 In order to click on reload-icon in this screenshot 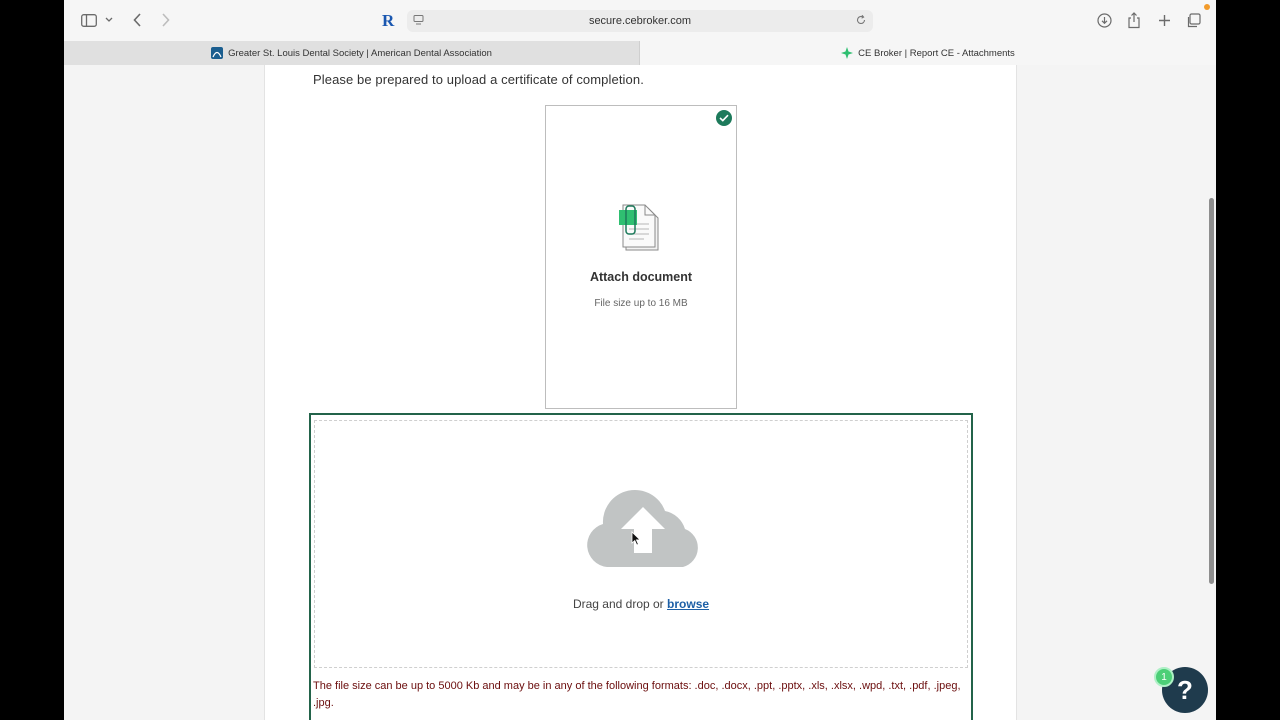, I will do `click(861, 21)`.